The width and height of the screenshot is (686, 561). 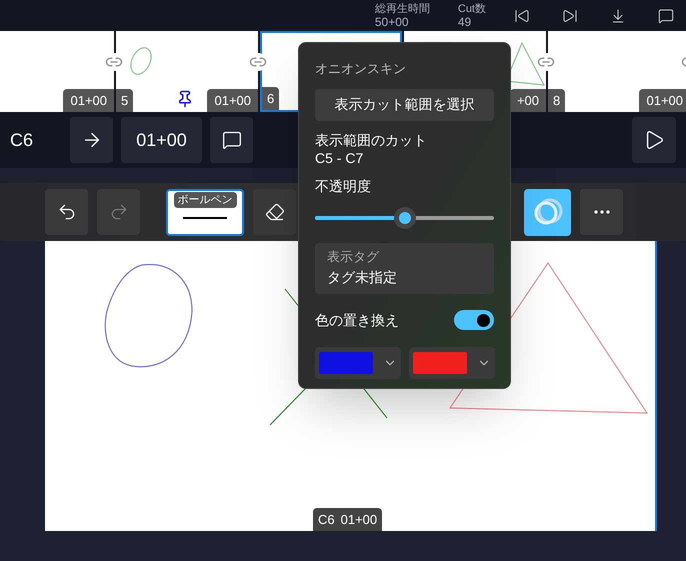 What do you see at coordinates (402, 9) in the screenshot?
I see `stat-label: 総再生時間` at bounding box center [402, 9].